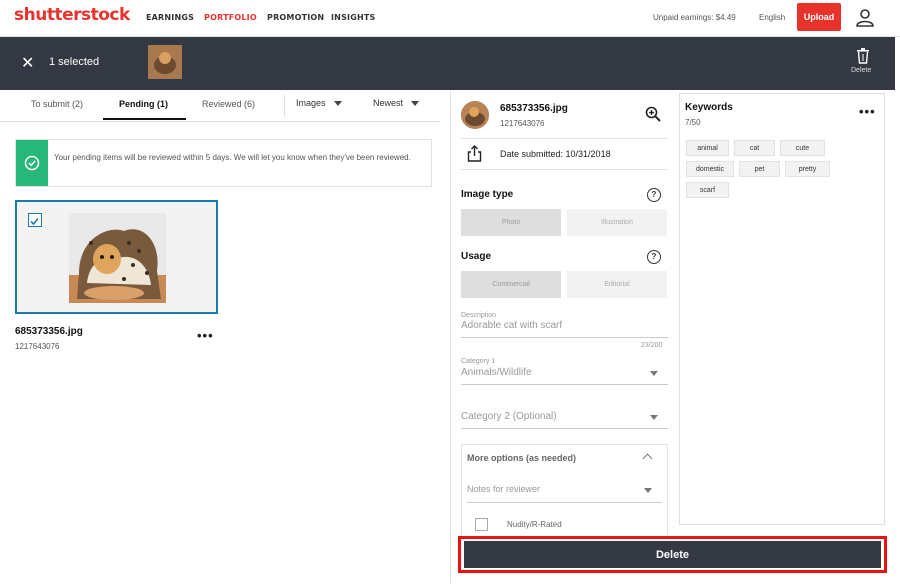  What do you see at coordinates (534, 108) in the screenshot?
I see `detail-filename: 685373356.jpg` at bounding box center [534, 108].